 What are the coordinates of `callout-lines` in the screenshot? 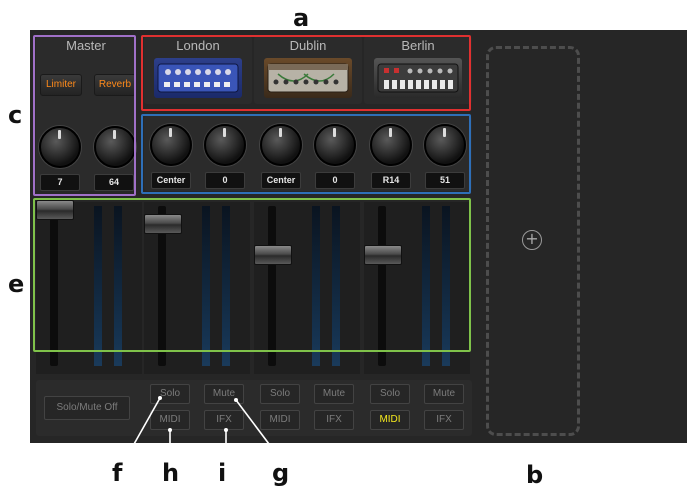 It's located at (203, 428).